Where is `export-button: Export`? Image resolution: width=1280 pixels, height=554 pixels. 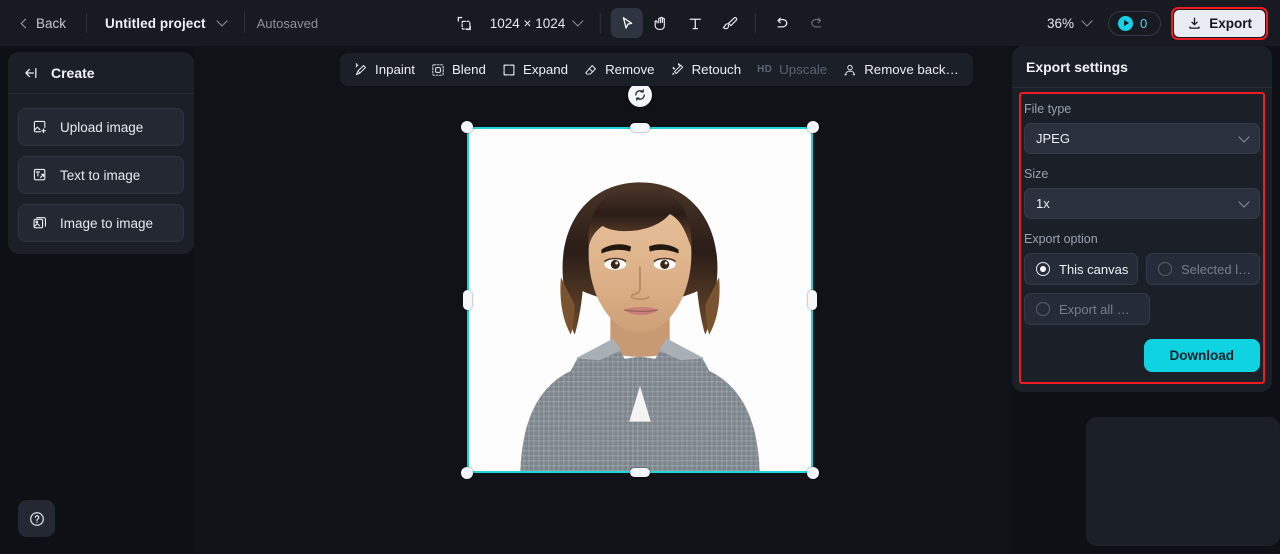 export-button: Export is located at coordinates (1219, 23).